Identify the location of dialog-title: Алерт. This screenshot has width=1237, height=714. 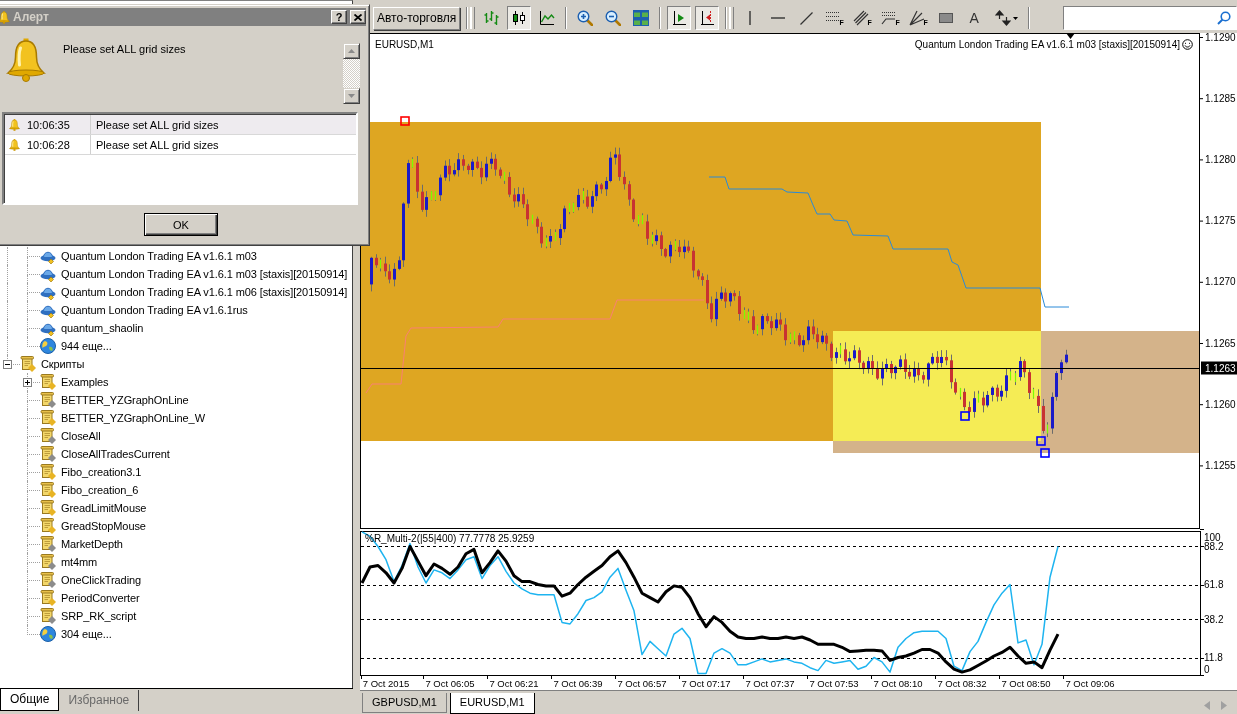
(31, 17).